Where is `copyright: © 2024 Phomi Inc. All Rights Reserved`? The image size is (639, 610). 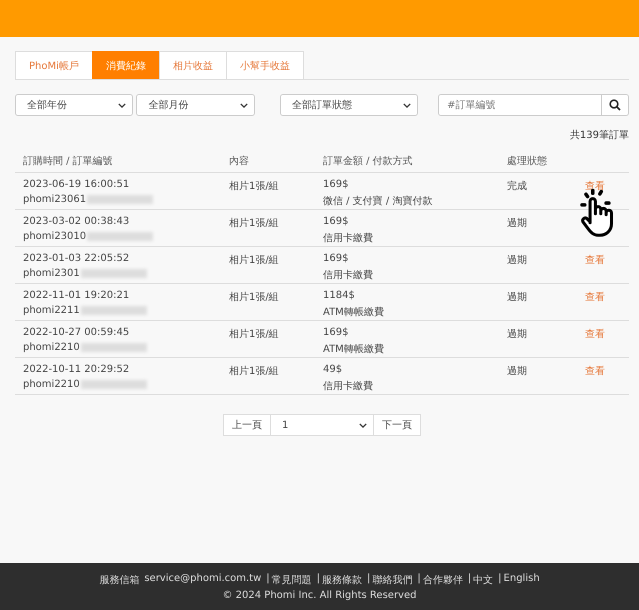
copyright: © 2024 Phomi Inc. All Rights Reserved is located at coordinates (319, 595).